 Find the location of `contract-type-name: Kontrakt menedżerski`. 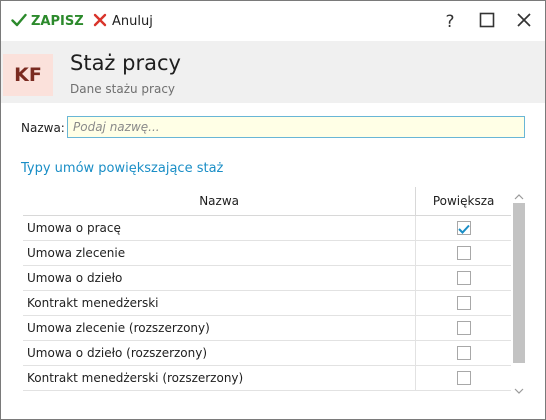

contract-type-name: Kontrakt menedżerski is located at coordinates (220, 303).